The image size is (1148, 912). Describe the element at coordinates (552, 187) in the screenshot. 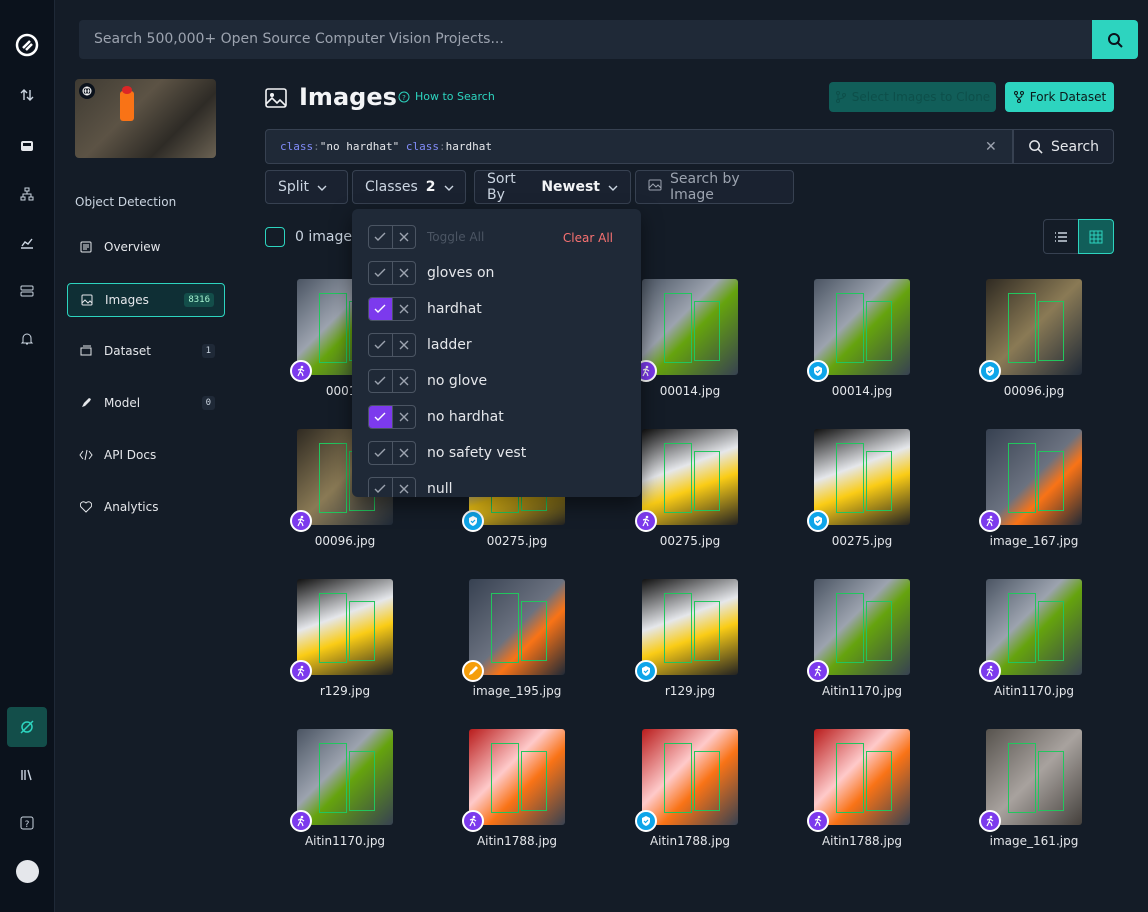

I see `sort-by-filter: Sort By Newest` at that location.